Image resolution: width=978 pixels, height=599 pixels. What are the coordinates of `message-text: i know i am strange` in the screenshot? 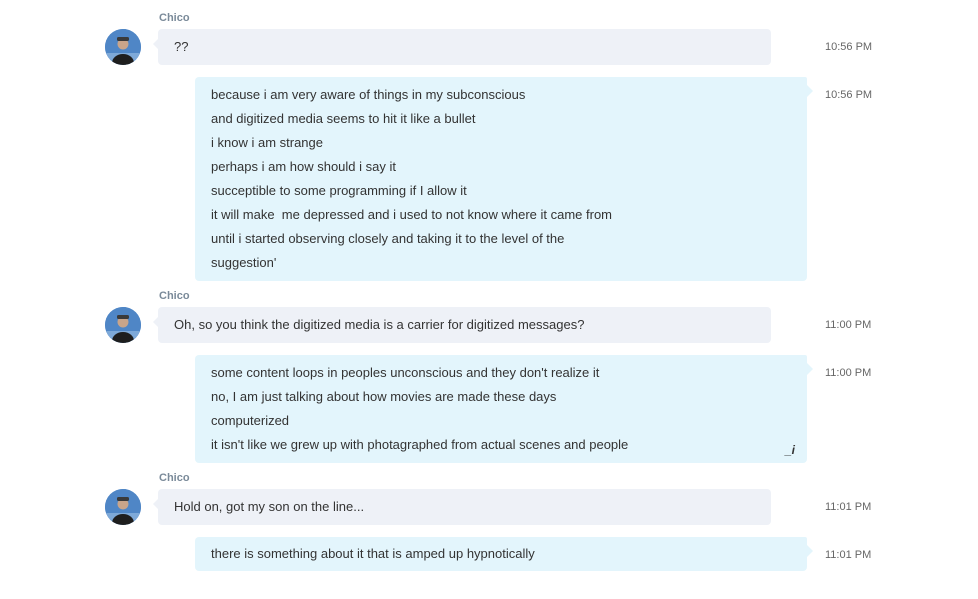 It's located at (267, 142).